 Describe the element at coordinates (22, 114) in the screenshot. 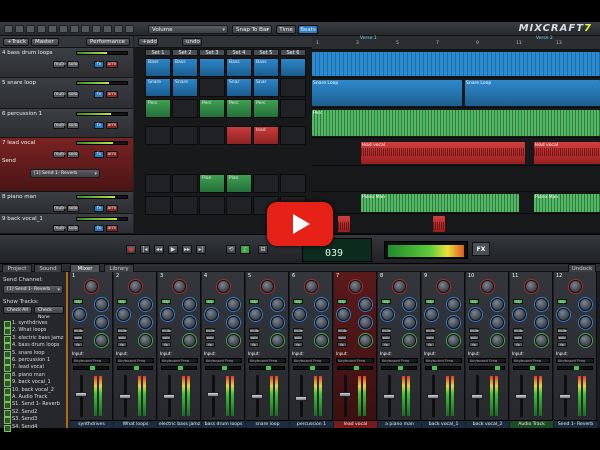

I see `track-name: 6 percussion 1` at that location.